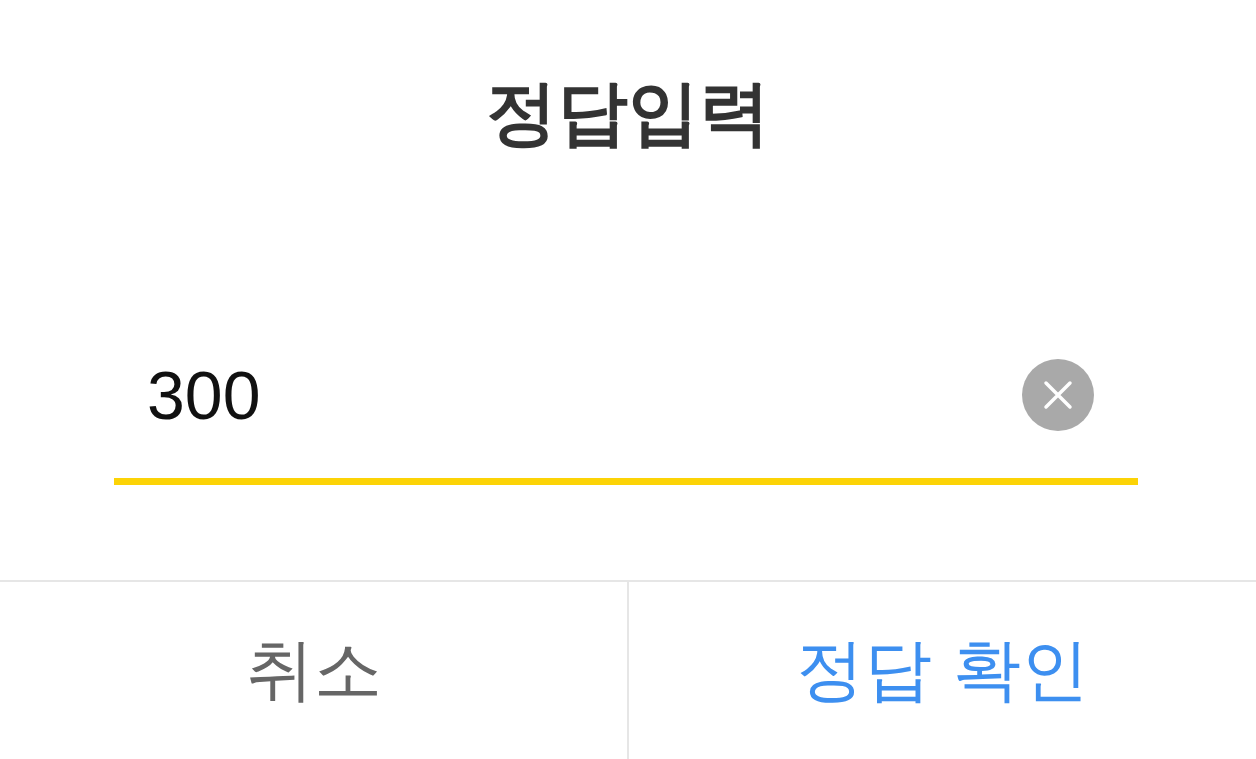 The height and width of the screenshot is (759, 1256). I want to click on clear-icon, so click(1058, 395).